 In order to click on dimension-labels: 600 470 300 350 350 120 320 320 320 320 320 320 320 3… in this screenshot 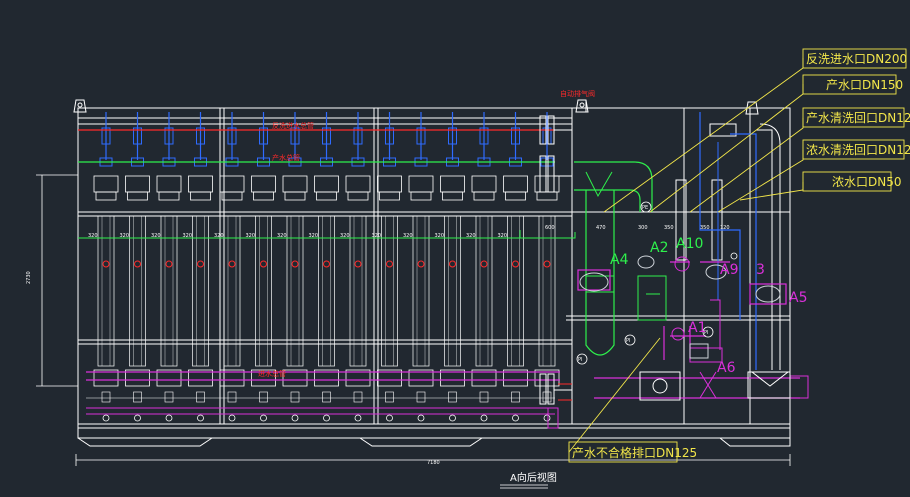, I will do `click(409, 232)`.